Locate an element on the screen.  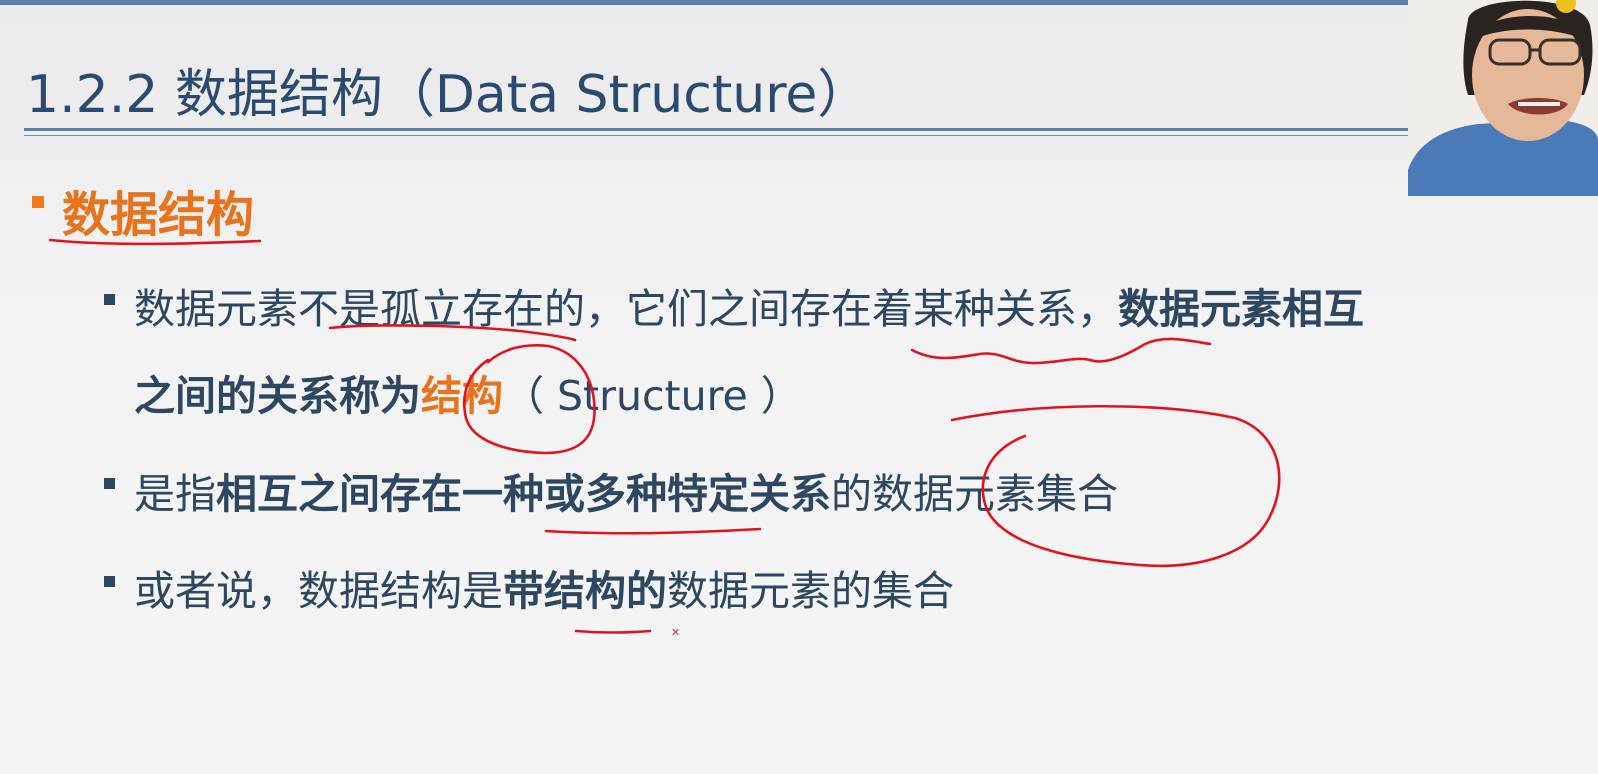
presenter-silhouette is located at coordinates (1503, 98).